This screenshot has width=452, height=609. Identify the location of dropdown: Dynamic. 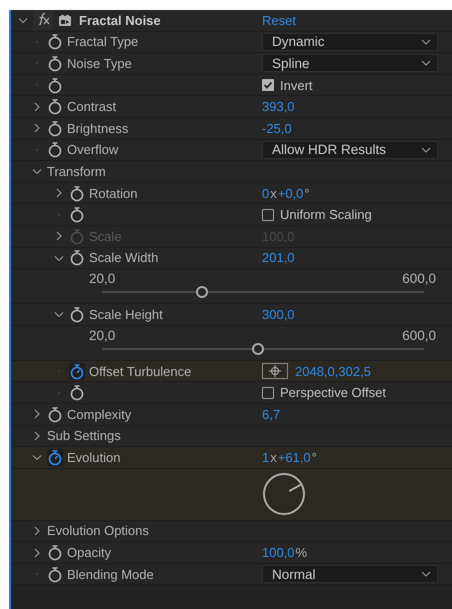
(350, 41).